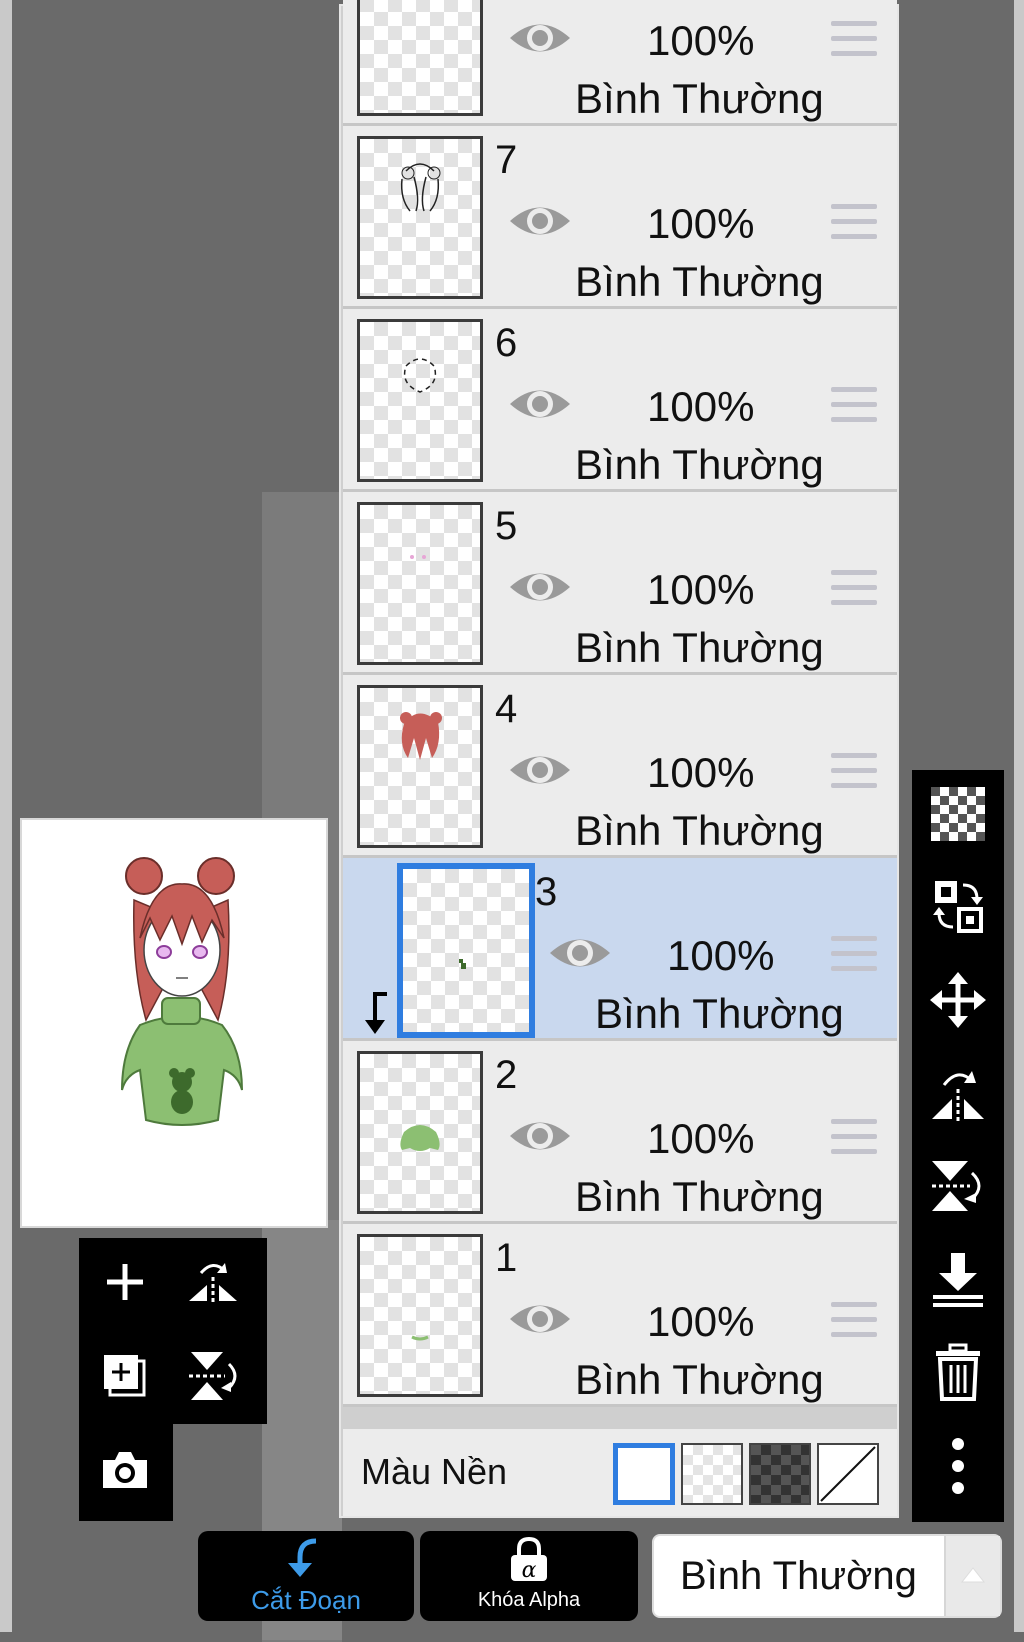  What do you see at coordinates (620, 583) in the screenshot?
I see `layer-row: 5 100% Bình Thường` at bounding box center [620, 583].